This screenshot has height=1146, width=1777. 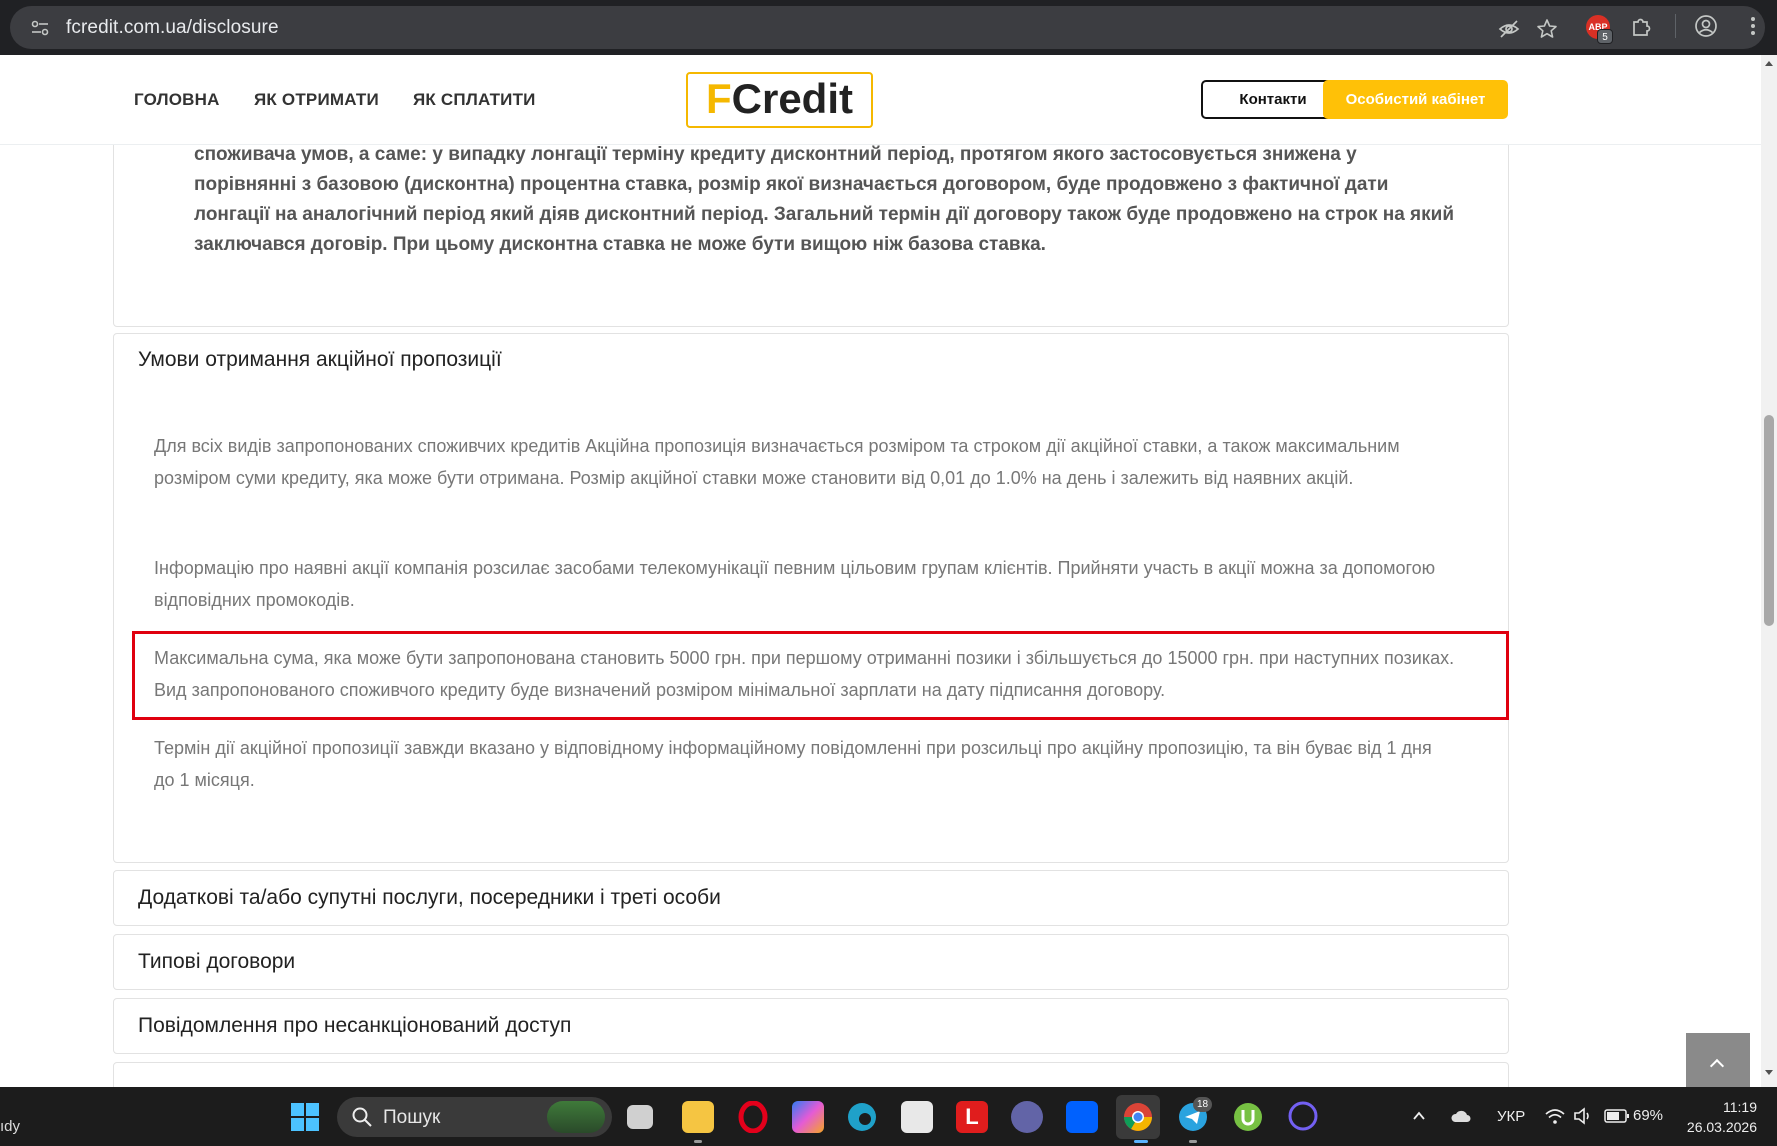 I want to click on page-scrollbar, so click(x=1769, y=571).